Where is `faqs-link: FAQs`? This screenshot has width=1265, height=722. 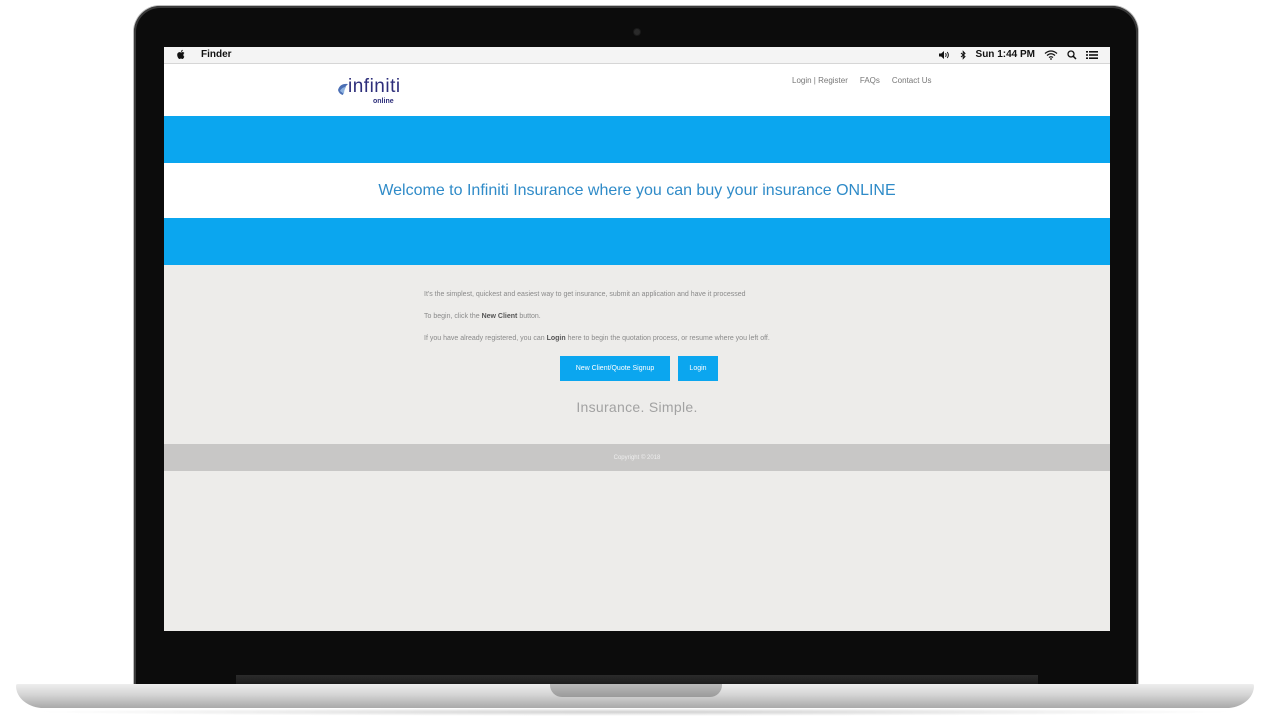
faqs-link: FAQs is located at coordinates (870, 80).